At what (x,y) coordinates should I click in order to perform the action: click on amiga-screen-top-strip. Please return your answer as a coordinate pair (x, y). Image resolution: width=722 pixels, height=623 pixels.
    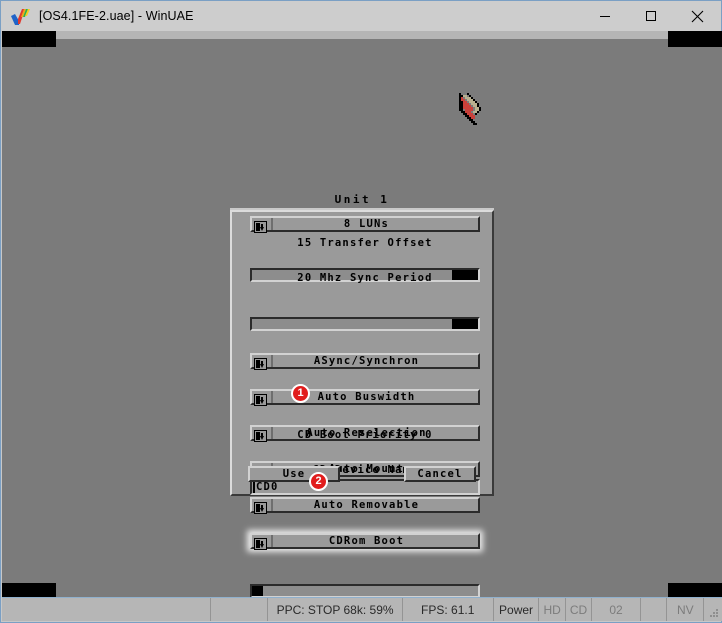
    Looking at the image, I should click on (362, 35).